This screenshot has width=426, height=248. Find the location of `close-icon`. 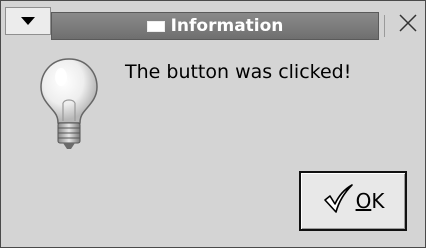

close-icon is located at coordinates (408, 25).